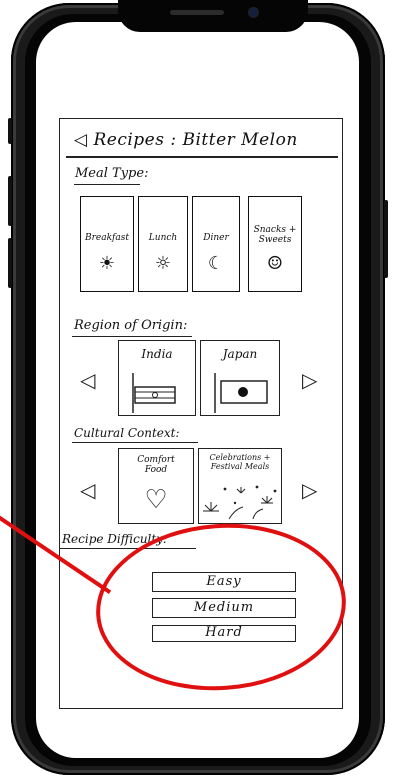 This screenshot has width=395, height=780. I want to click on india-flag-icon, so click(154, 393).